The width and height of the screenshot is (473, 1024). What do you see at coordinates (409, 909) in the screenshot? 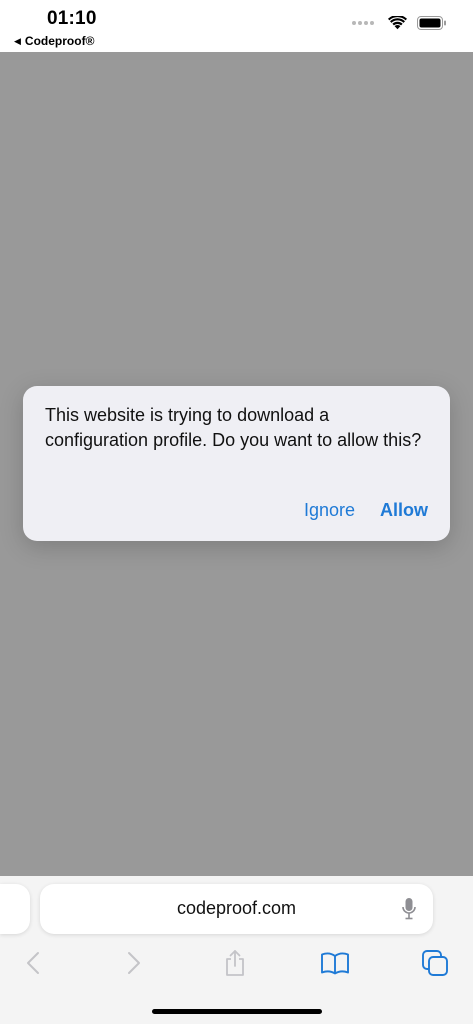
I see `microphone-icon` at bounding box center [409, 909].